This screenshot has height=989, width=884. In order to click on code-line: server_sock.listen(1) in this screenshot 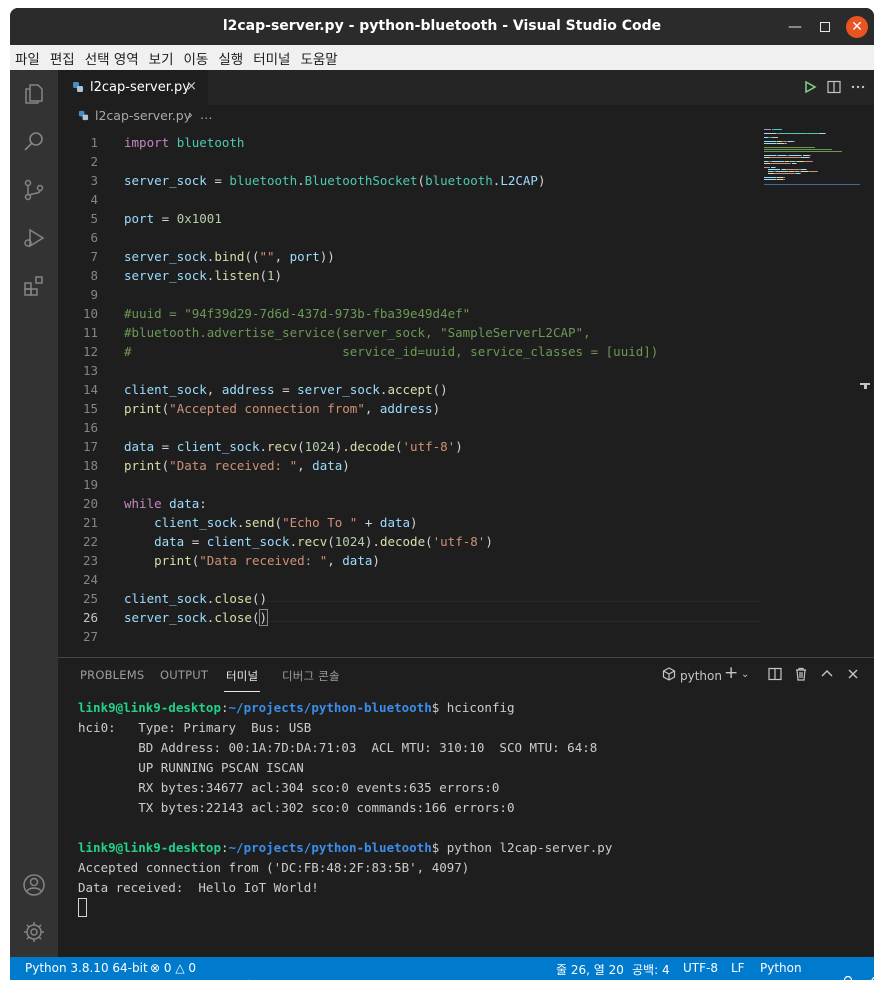, I will do `click(203, 277)`.